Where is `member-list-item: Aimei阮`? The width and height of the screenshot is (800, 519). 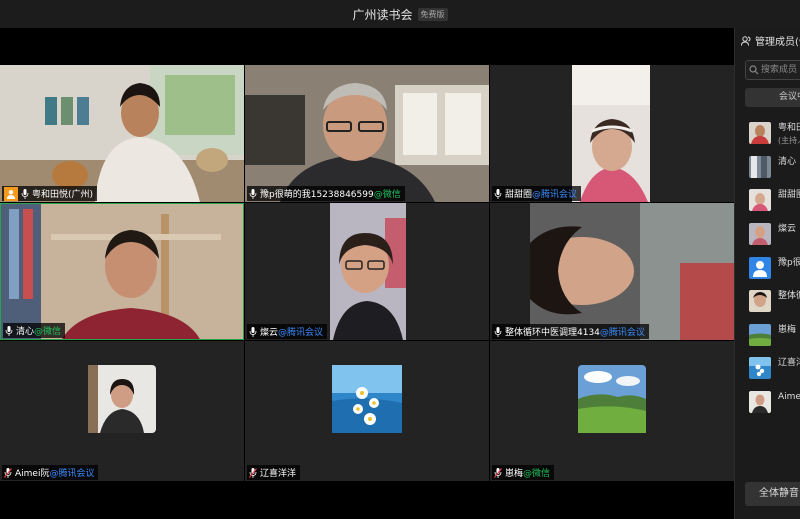 member-list-item: Aimei阮 is located at coordinates (774, 402).